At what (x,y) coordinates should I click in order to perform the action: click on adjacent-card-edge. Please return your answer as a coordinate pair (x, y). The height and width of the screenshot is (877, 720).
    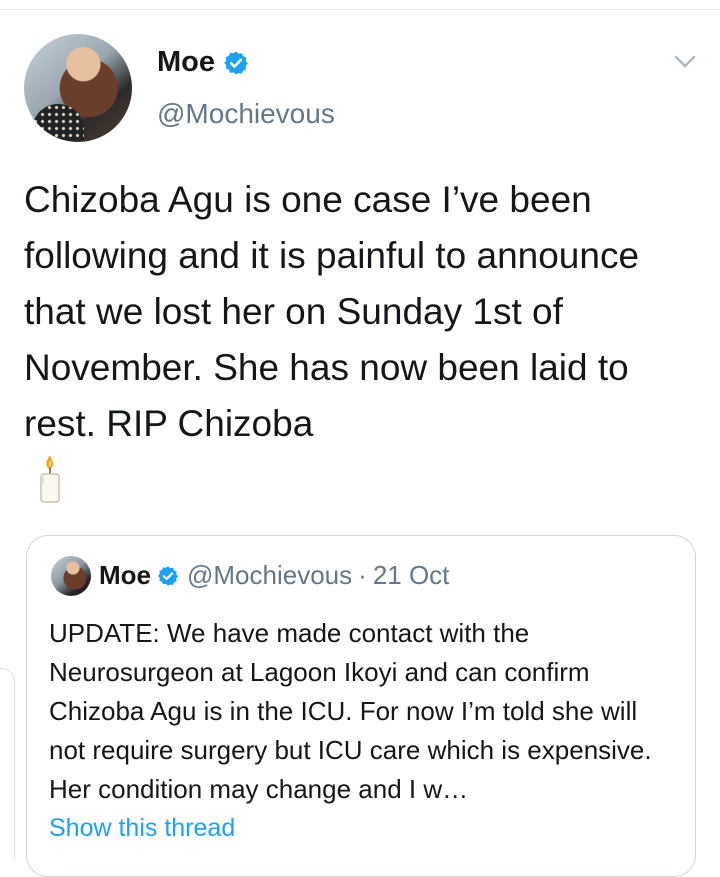
    Looking at the image, I should click on (7, 763).